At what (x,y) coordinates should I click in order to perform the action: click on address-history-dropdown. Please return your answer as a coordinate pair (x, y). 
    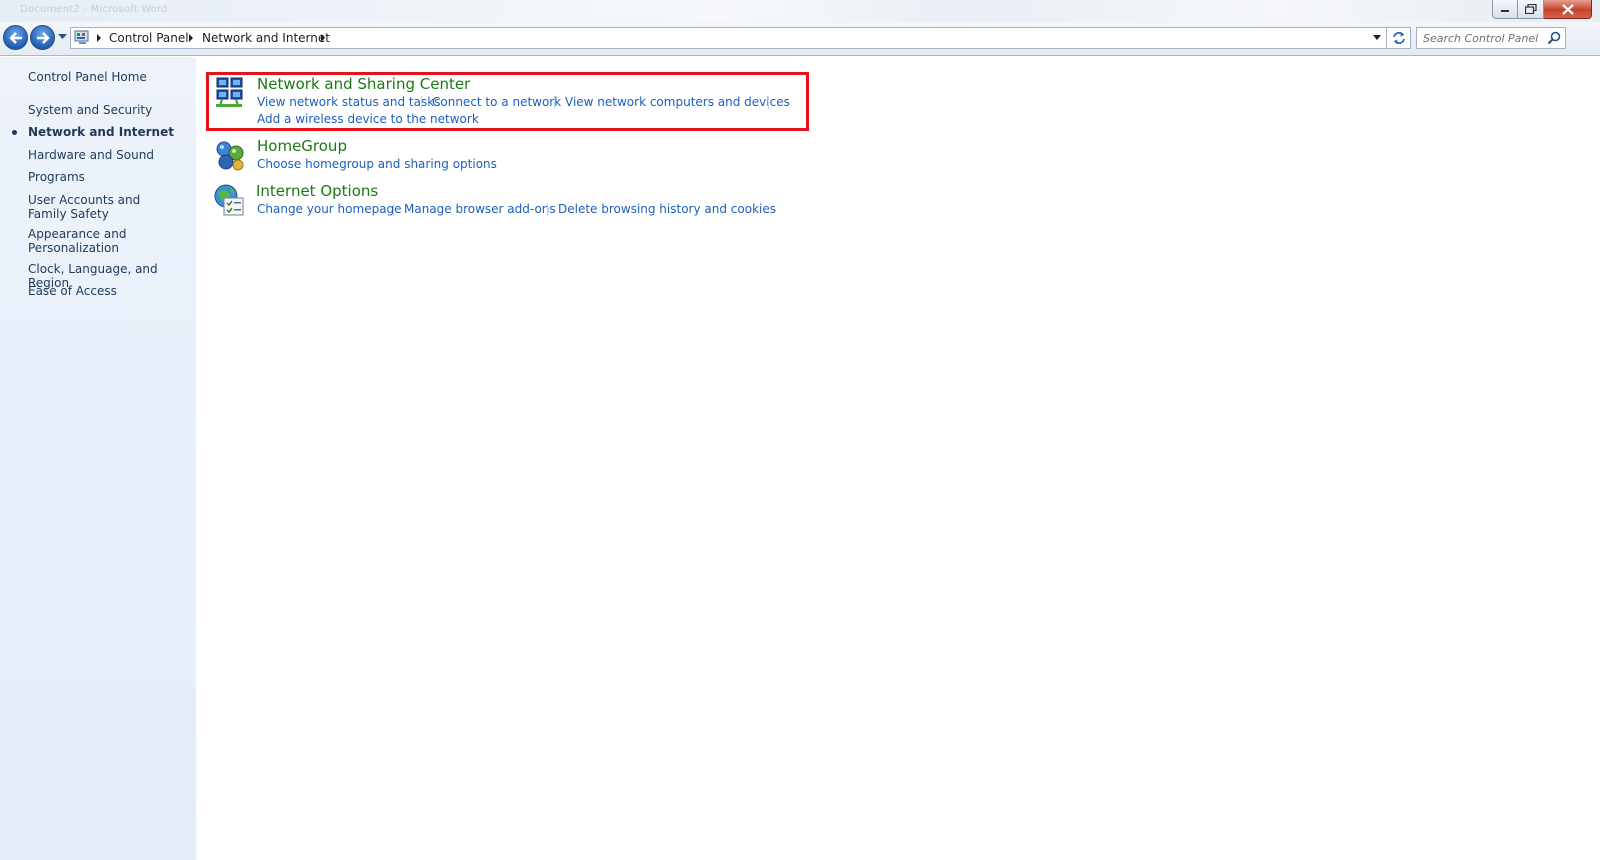
    Looking at the image, I should click on (1377, 37).